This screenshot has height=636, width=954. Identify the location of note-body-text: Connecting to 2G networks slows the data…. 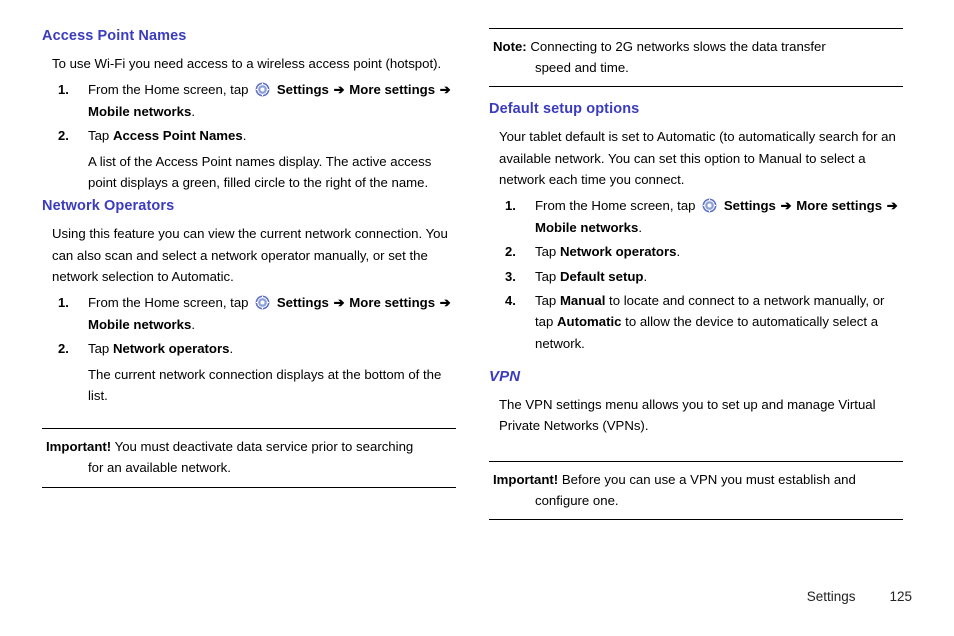
(678, 46).